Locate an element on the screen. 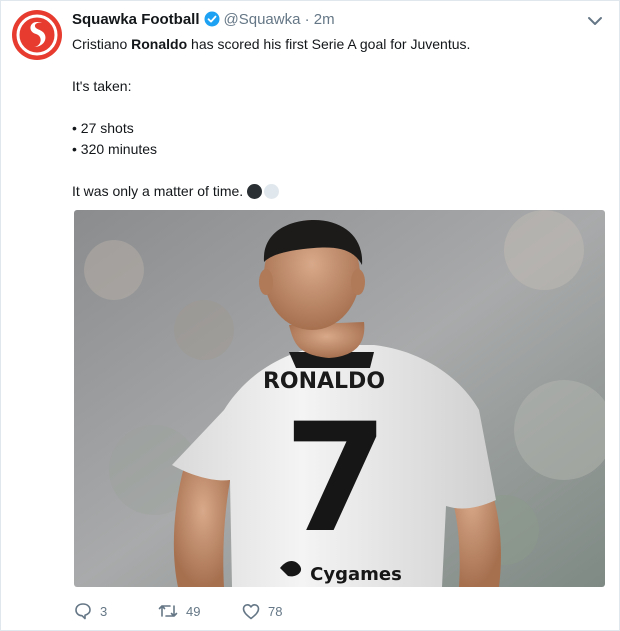 Image resolution: width=620 pixels, height=631 pixels. reply-icon is located at coordinates (83, 611).